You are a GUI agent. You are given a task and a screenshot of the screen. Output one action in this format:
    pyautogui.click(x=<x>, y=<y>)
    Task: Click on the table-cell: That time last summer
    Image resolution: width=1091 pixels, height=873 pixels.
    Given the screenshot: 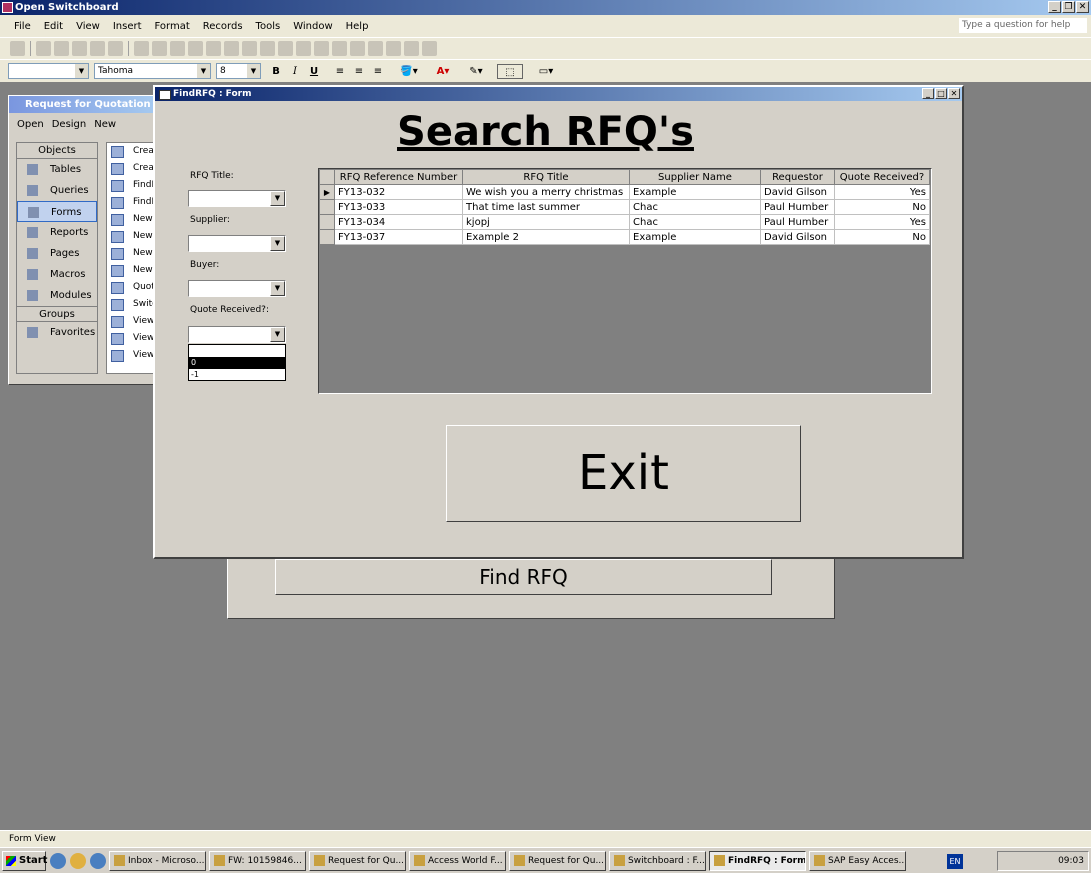 What is the action you would take?
    pyautogui.click(x=546, y=207)
    